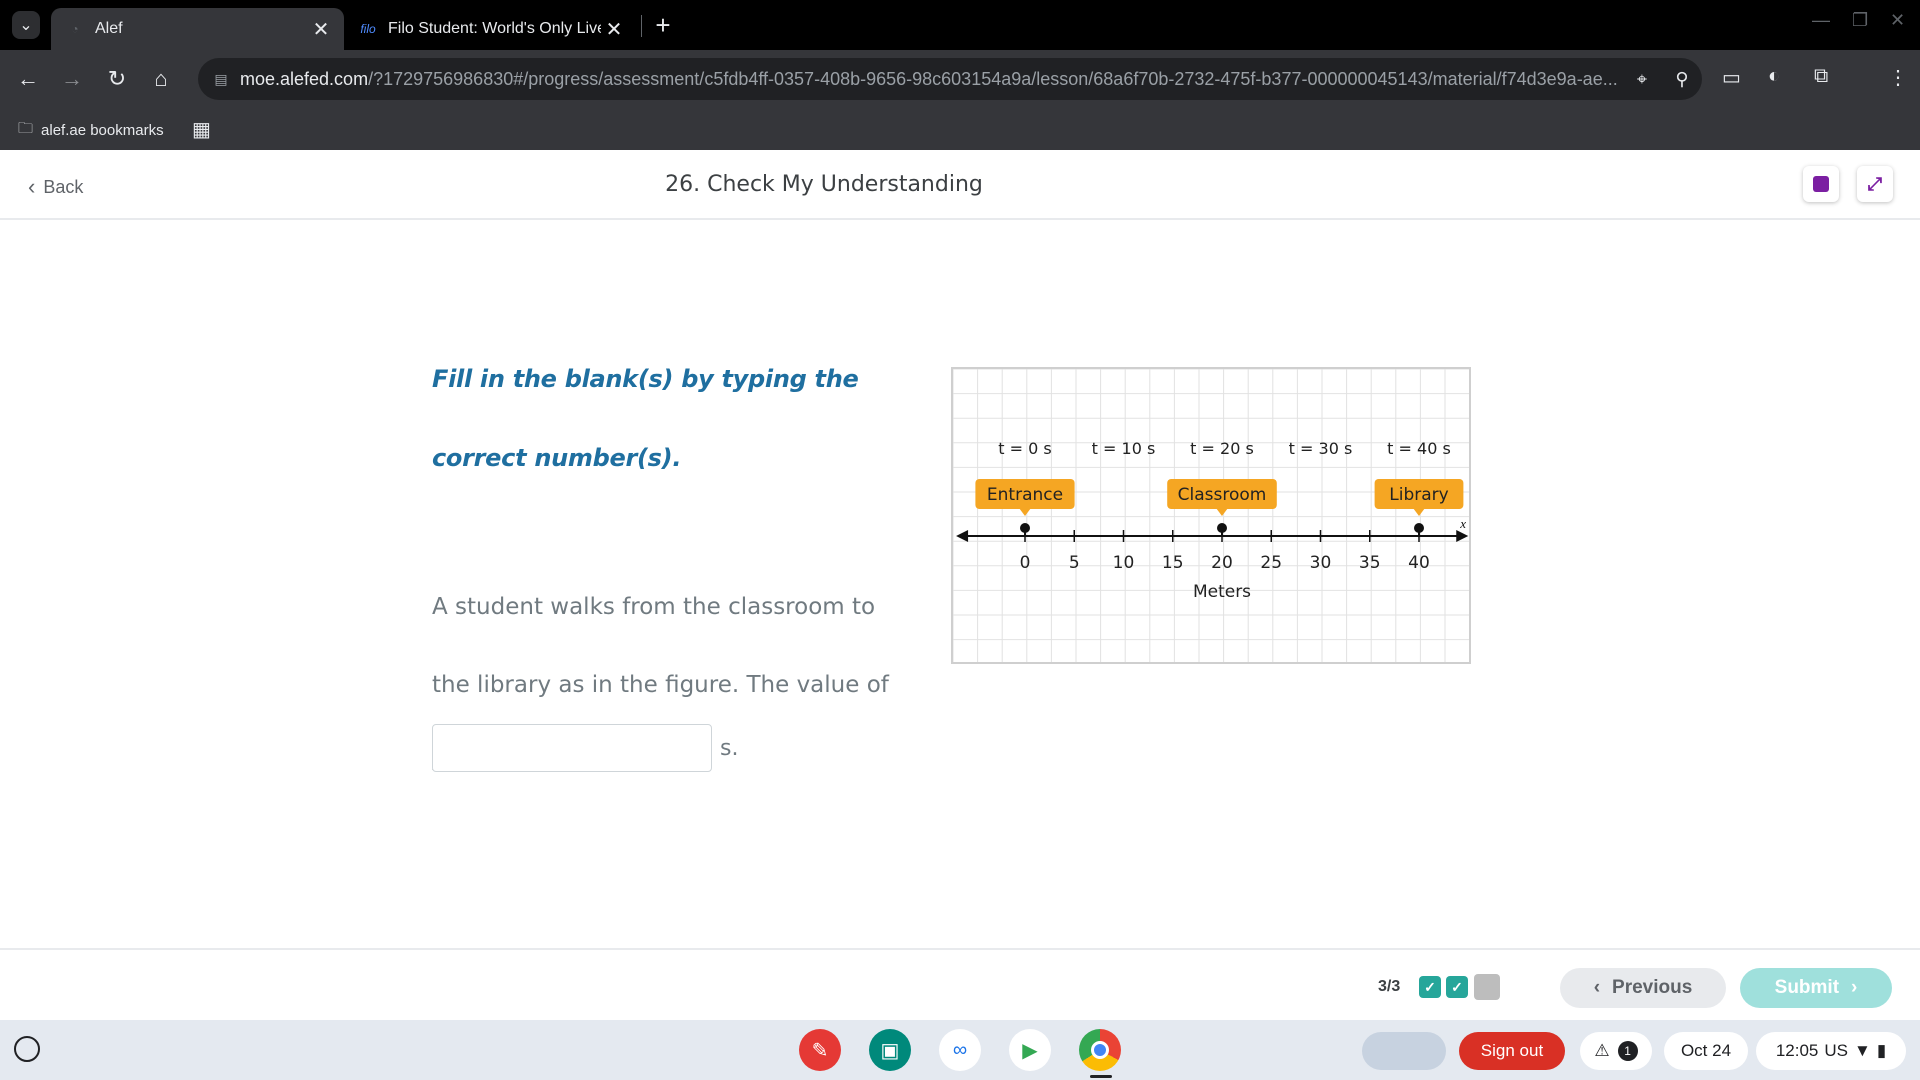 The image size is (1920, 1080). I want to click on new-tab-button: +, so click(663, 25).